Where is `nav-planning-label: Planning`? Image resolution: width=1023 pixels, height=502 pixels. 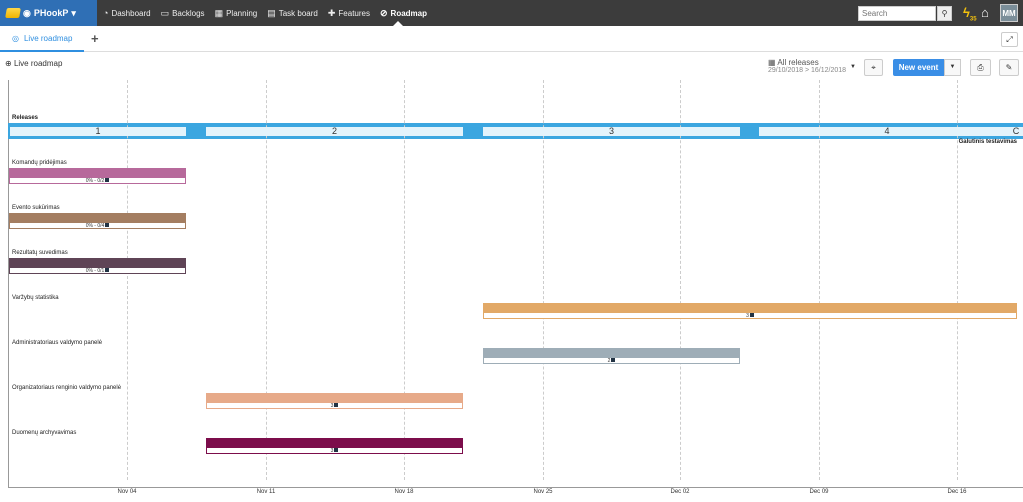 nav-planning-label: Planning is located at coordinates (242, 13).